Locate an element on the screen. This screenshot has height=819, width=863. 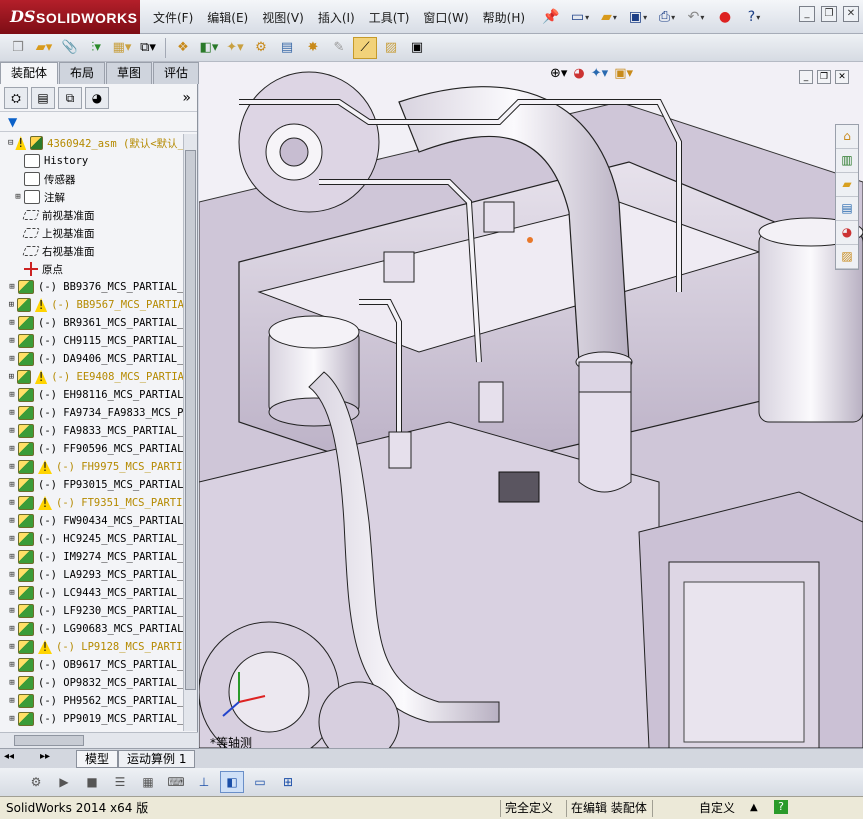
tab-scroll-first: ◂◂ is located at coordinates (9, 756).